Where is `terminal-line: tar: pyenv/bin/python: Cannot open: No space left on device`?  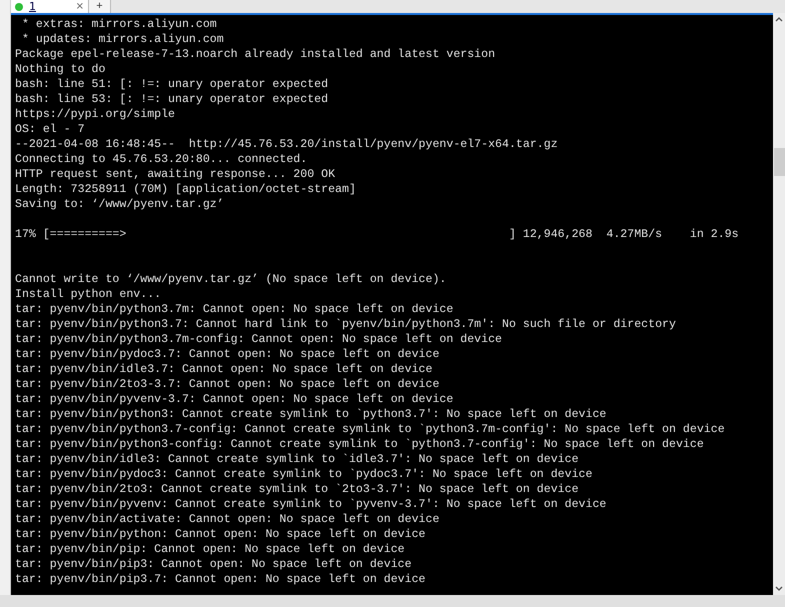 terminal-line: tar: pyenv/bin/python: Cannot open: No space left on device is located at coordinates (220, 534).